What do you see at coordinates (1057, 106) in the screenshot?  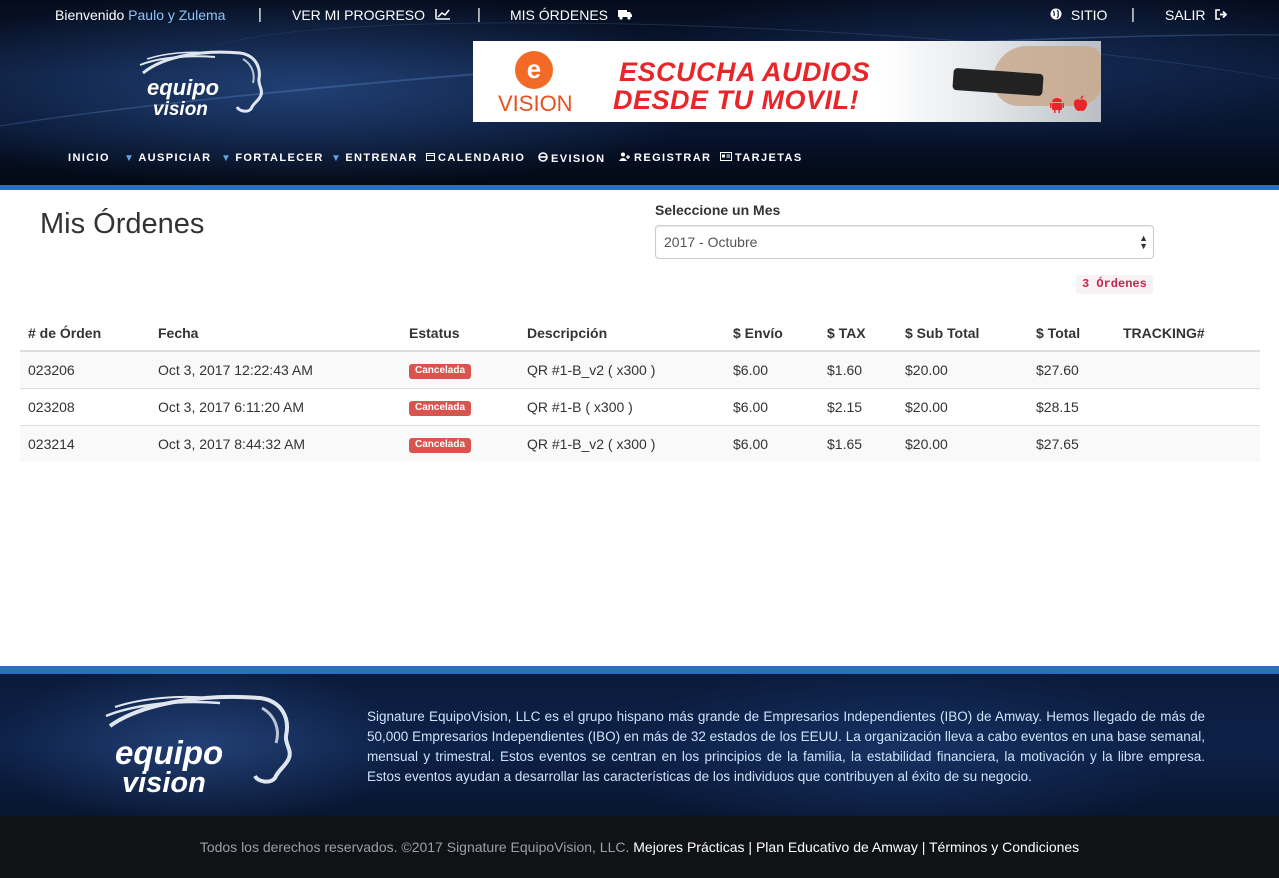 I see `android-icon` at bounding box center [1057, 106].